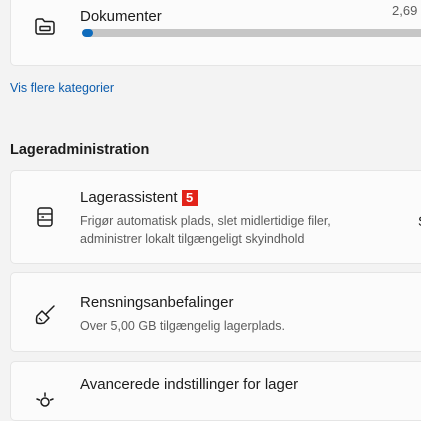 The image size is (421, 421). Describe the element at coordinates (45, 217) in the screenshot. I see `storage-drive-icon` at that location.